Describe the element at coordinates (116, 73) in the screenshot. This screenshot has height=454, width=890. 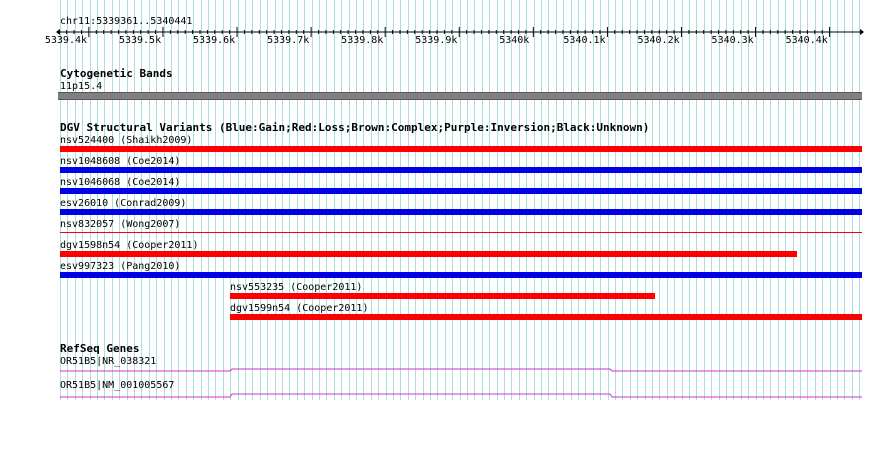
I see `cytoband-track-title: Cytogenetic Bands` at that location.